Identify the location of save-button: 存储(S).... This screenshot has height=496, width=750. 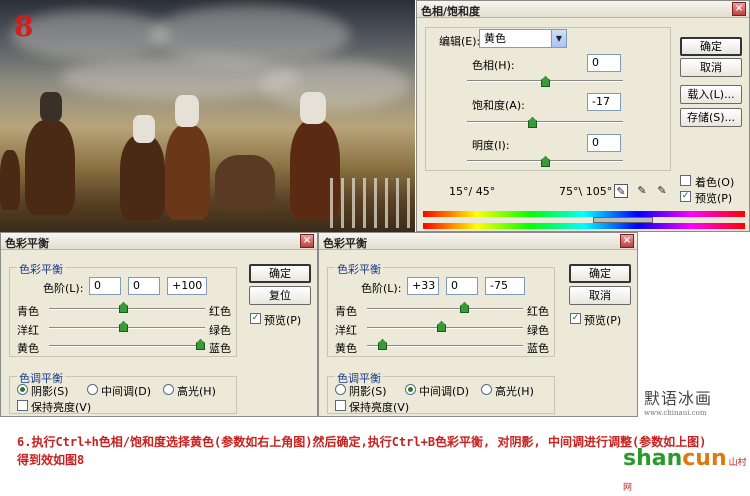
(711, 117).